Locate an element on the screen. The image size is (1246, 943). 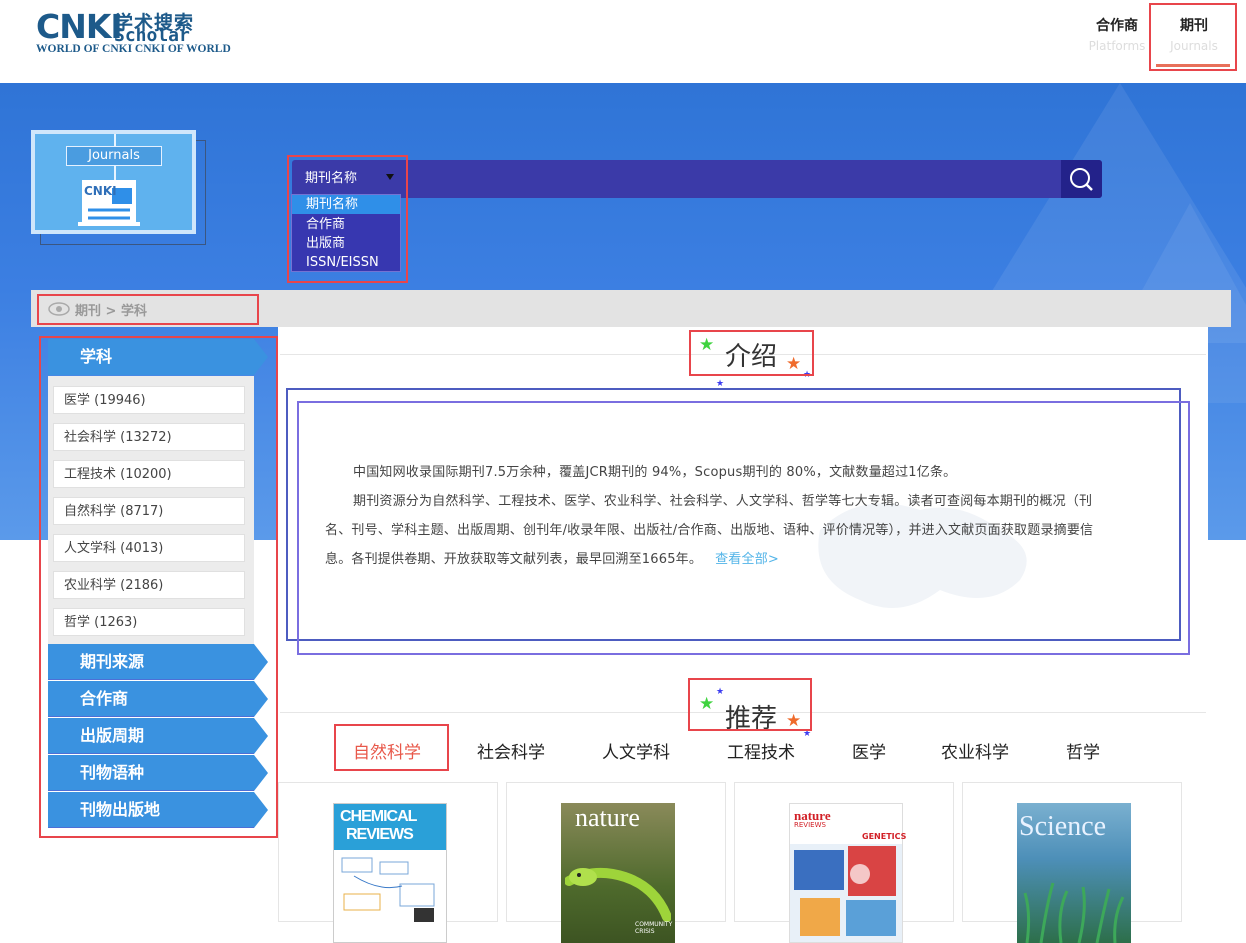
intro-paragraph-2-last: 息。各刊提供卷期、开放获取等文献列表，最早回溯至1665年。 is located at coordinates (514, 559).